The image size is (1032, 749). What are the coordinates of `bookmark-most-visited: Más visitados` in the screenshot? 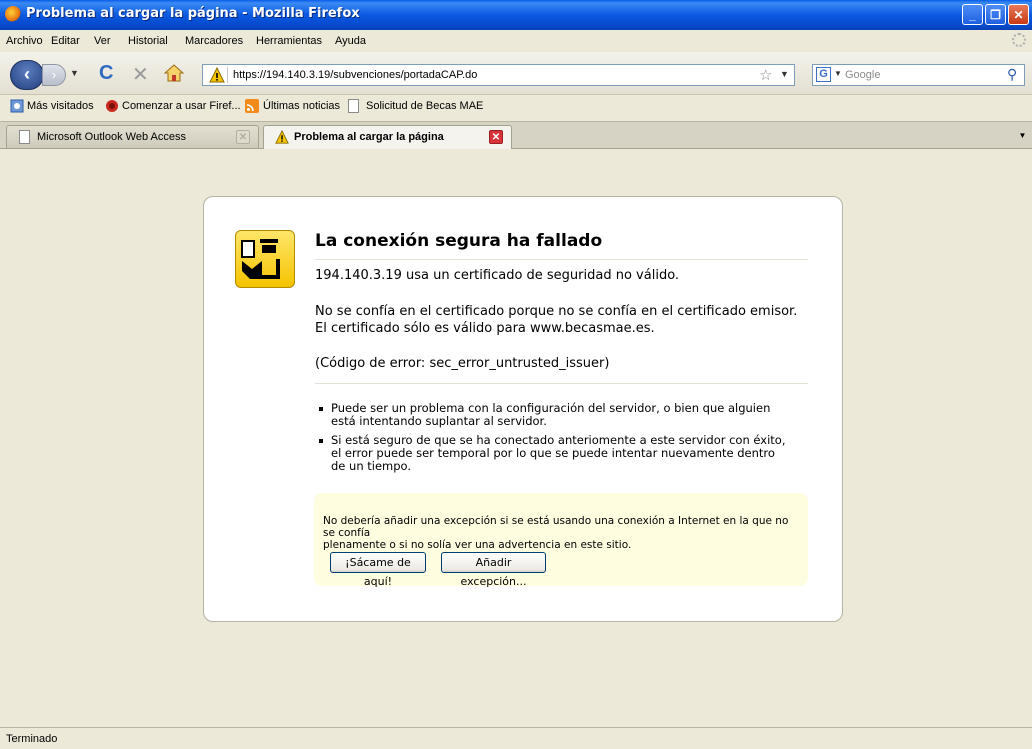 It's located at (60, 106).